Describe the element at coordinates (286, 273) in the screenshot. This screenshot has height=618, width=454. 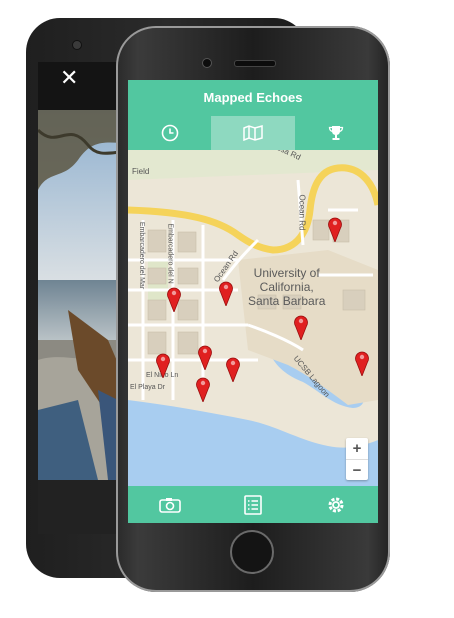
I see `campus-label-line1: University of` at that location.